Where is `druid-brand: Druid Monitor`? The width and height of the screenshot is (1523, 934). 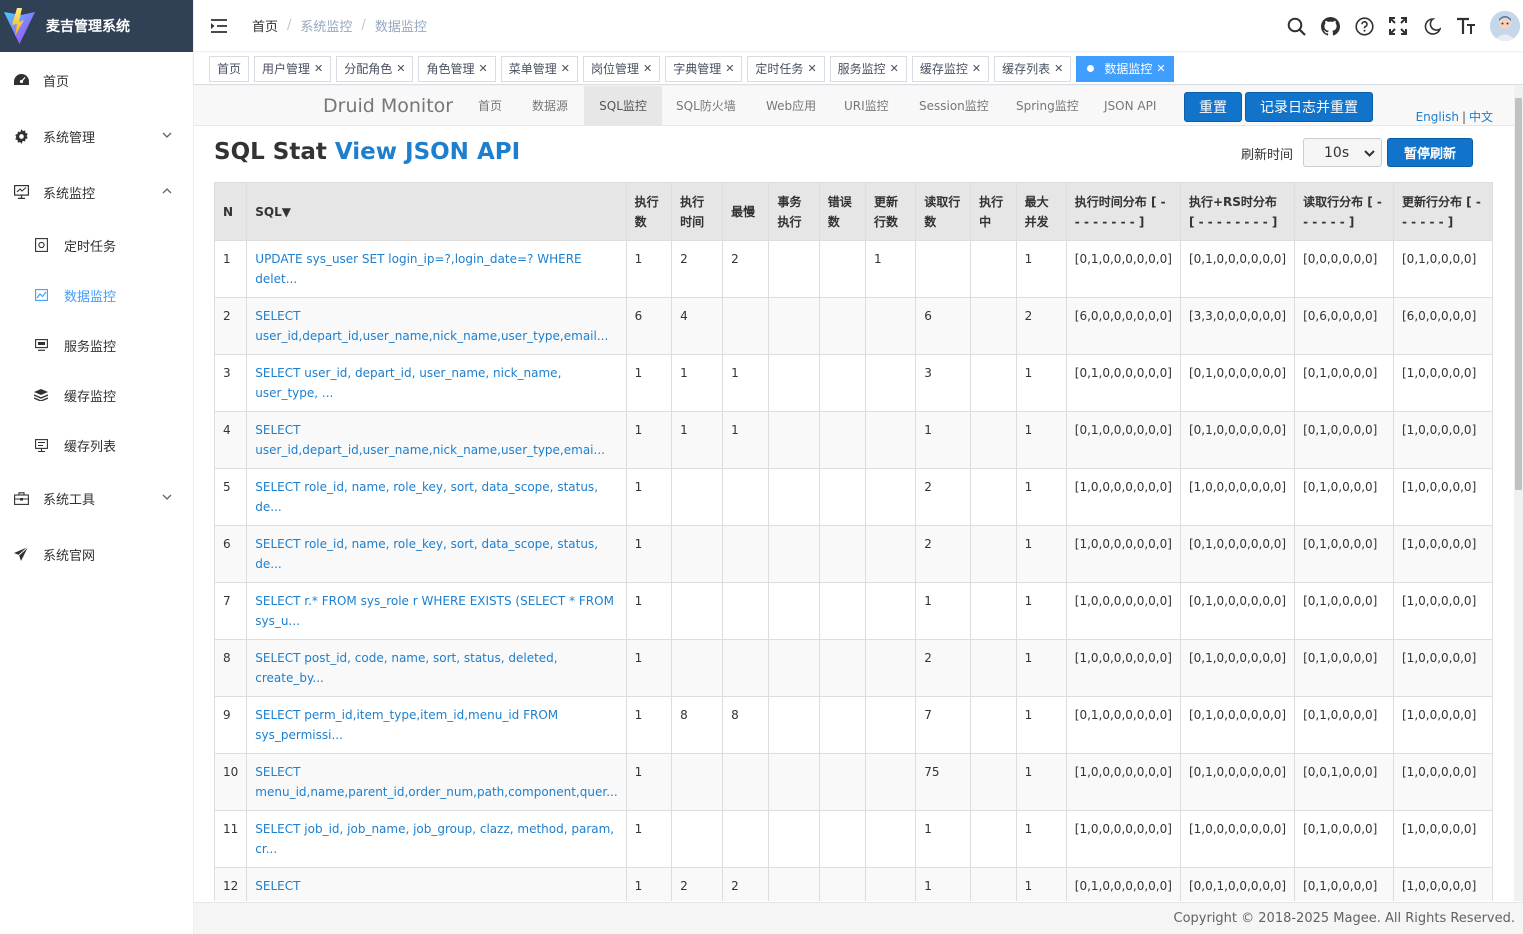
druid-brand: Druid Monitor is located at coordinates (388, 106).